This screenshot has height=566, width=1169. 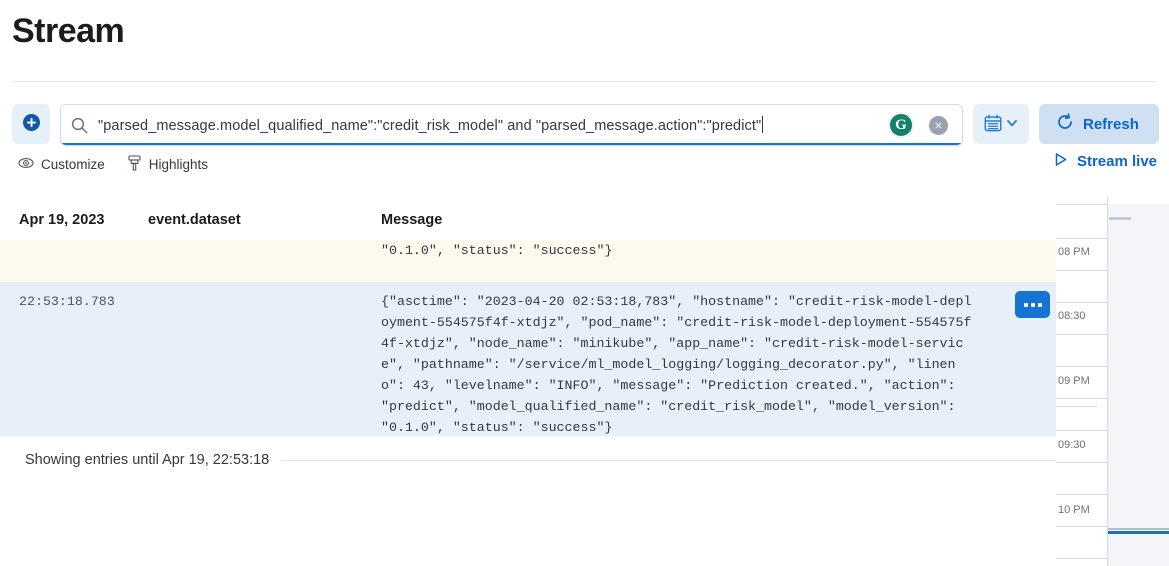 I want to click on clear-search-button, so click(x=938, y=125).